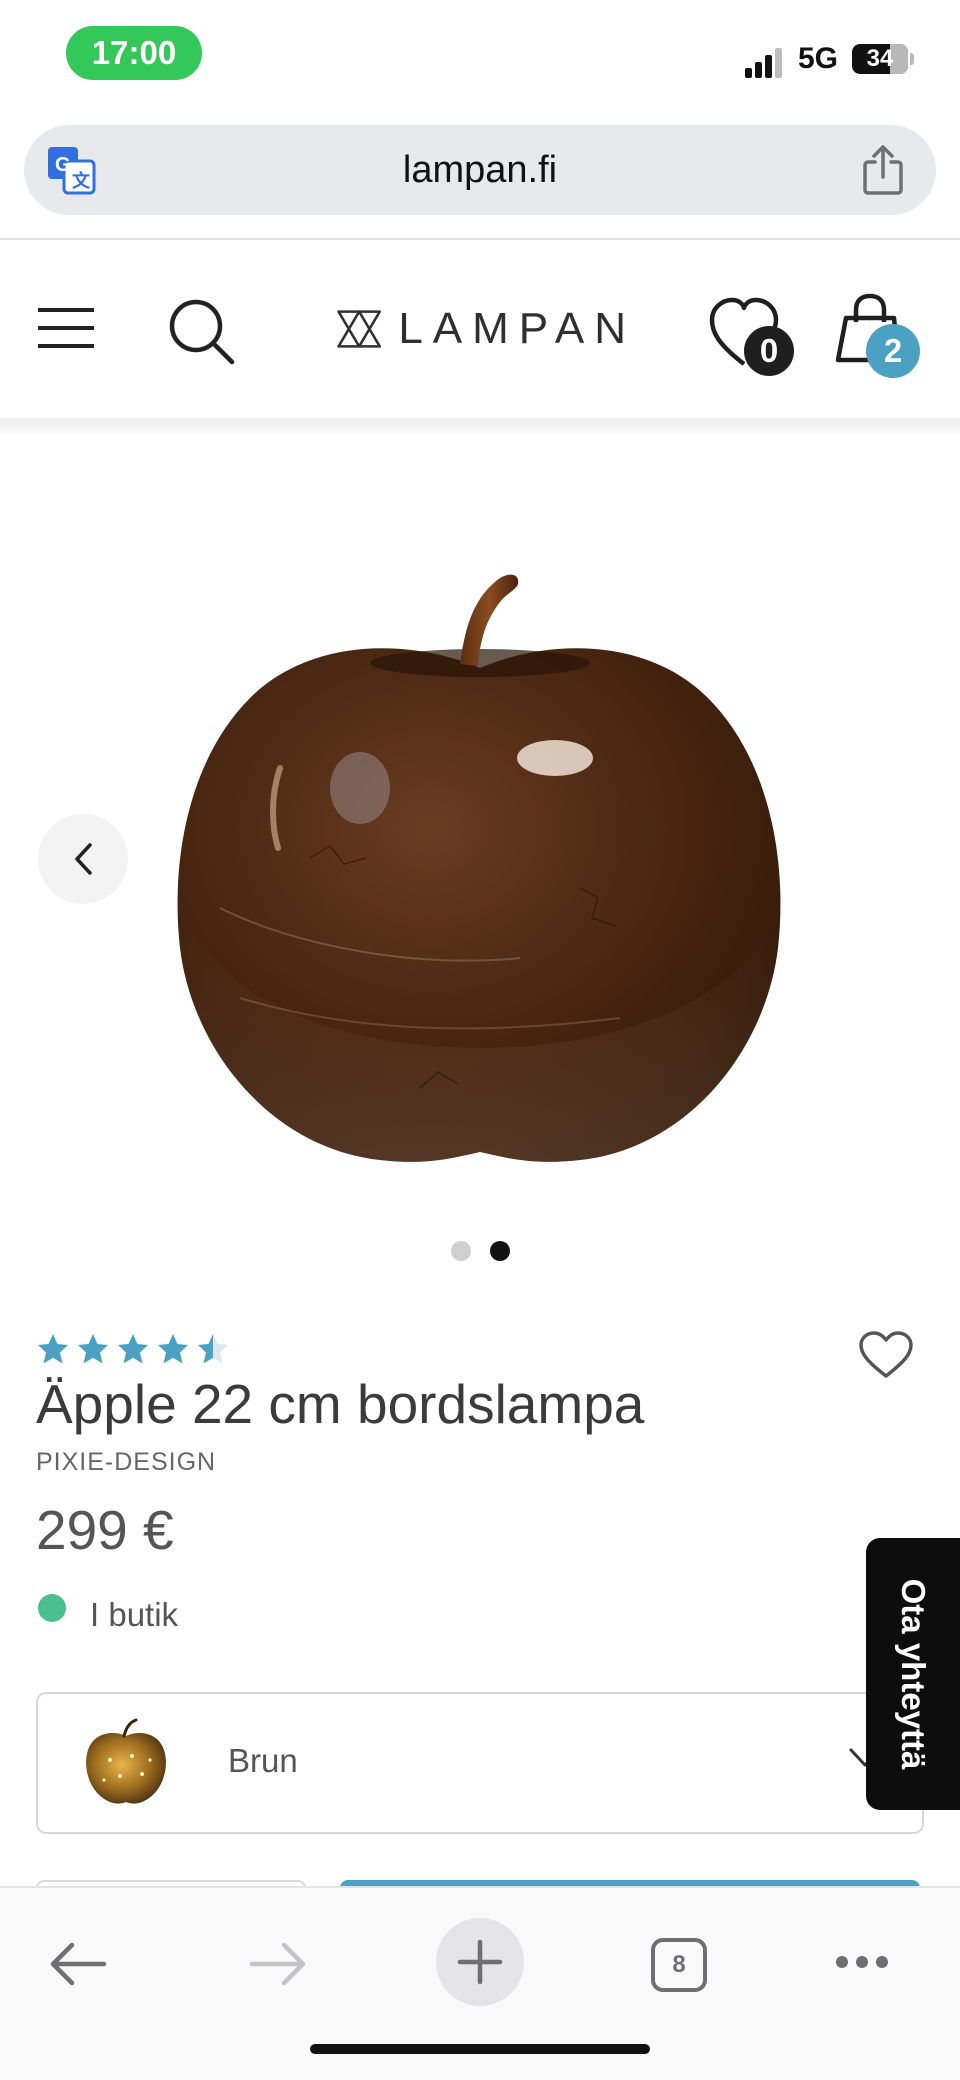 Image resolution: width=960 pixels, height=2080 pixels. Describe the element at coordinates (78, 1964) in the screenshot. I see `arrow-left-icon` at that location.